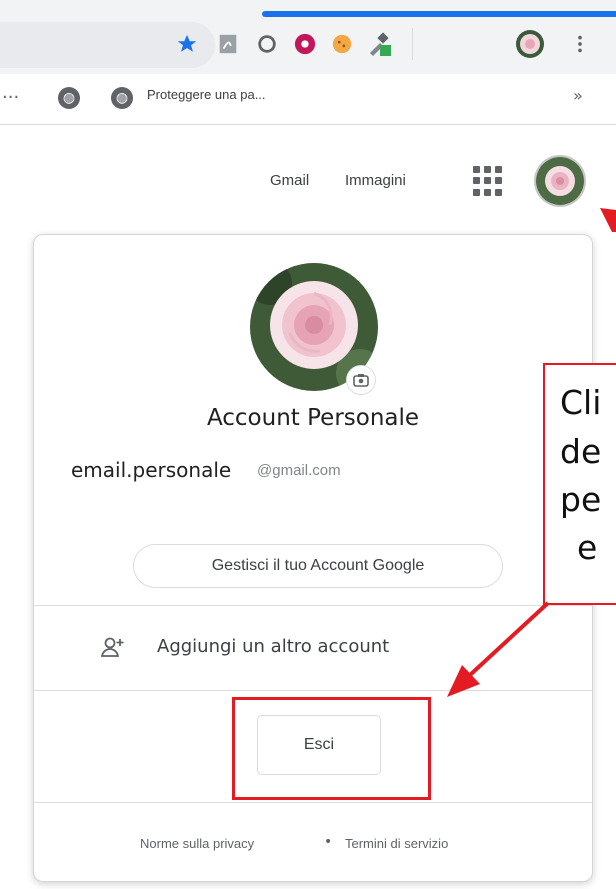 The image size is (616, 889). What do you see at coordinates (498, 649) in the screenshot?
I see `arrow-to-logout` at bounding box center [498, 649].